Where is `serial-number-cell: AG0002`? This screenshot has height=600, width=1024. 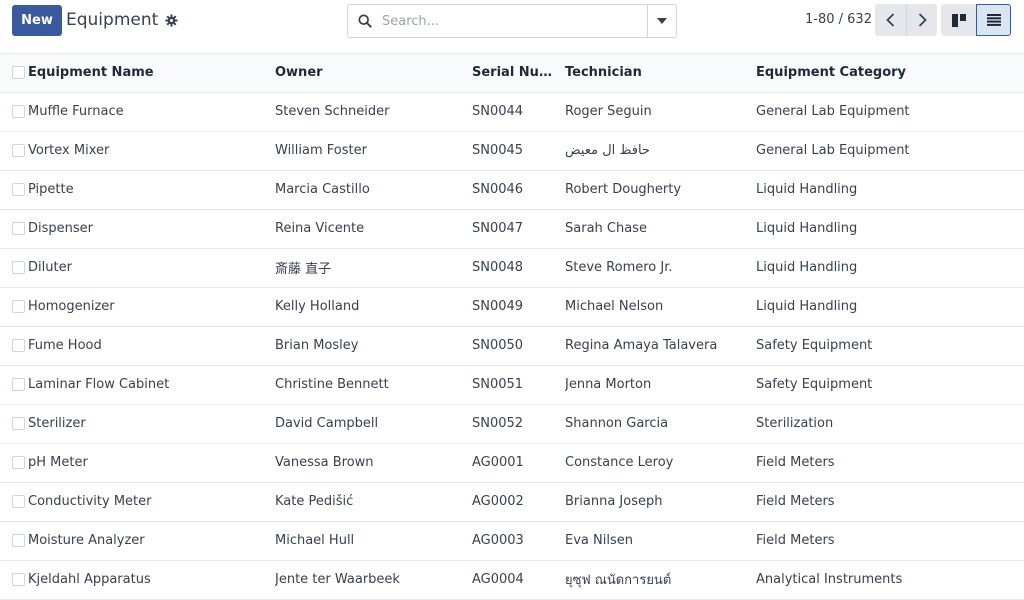
serial-number-cell: AG0002 is located at coordinates (498, 501).